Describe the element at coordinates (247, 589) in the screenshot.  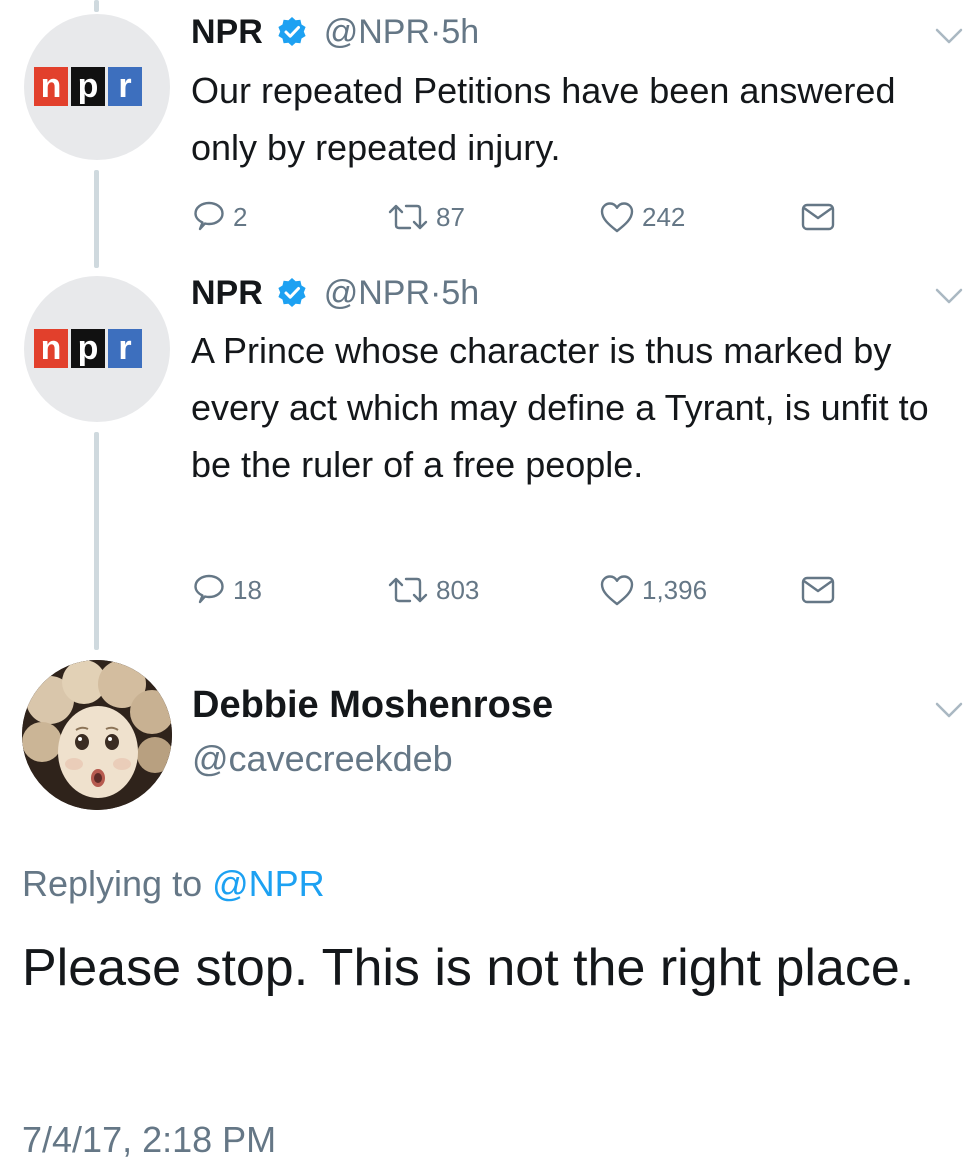
I see `reply-count: 18` at that location.